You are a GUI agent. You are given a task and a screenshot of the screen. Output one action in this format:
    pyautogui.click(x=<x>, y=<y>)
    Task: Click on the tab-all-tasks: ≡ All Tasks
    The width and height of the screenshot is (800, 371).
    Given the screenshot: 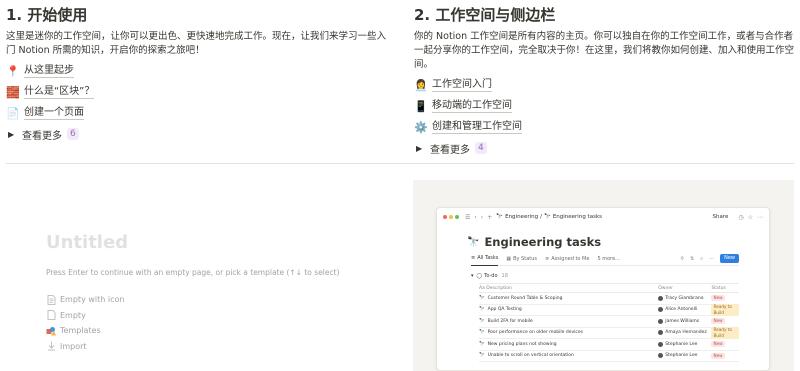 What is the action you would take?
    pyautogui.click(x=485, y=259)
    